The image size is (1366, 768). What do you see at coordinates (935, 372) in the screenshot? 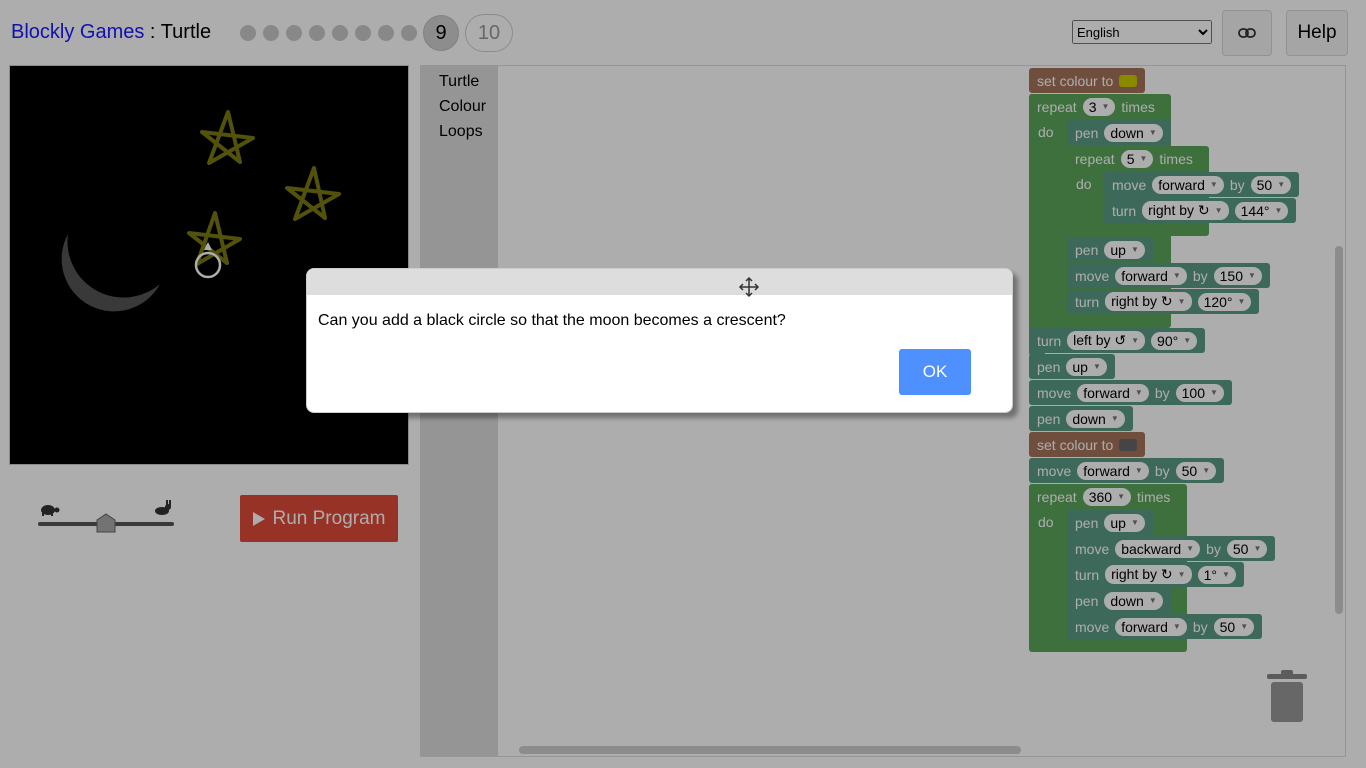
I see `ok-button: OK` at bounding box center [935, 372].